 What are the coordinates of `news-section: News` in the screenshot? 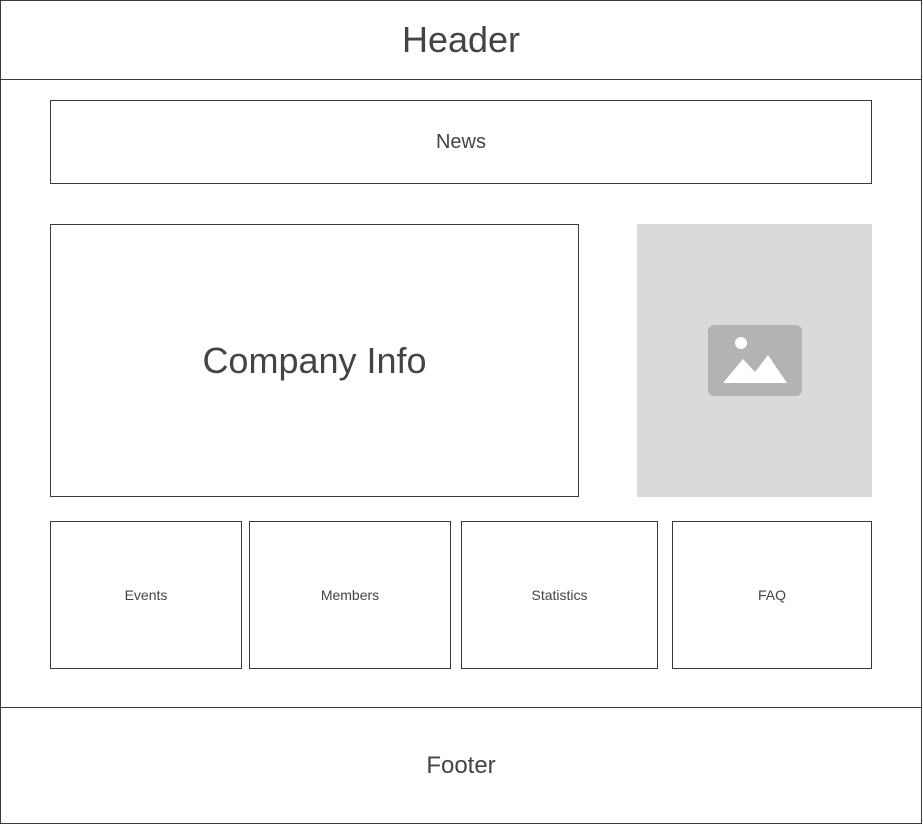 It's located at (461, 142).